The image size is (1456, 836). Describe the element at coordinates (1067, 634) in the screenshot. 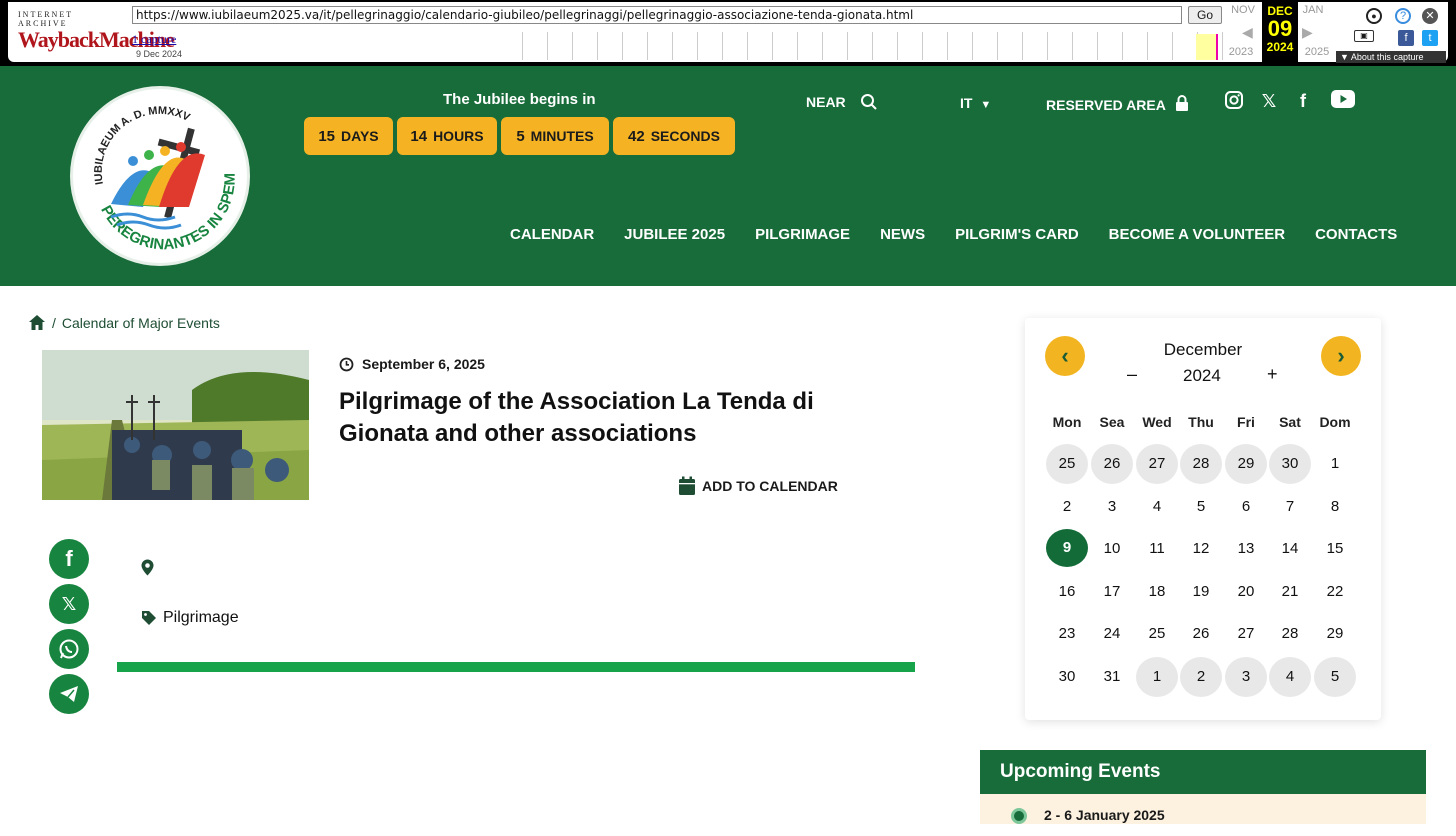

I see `calendar-day: 23` at that location.